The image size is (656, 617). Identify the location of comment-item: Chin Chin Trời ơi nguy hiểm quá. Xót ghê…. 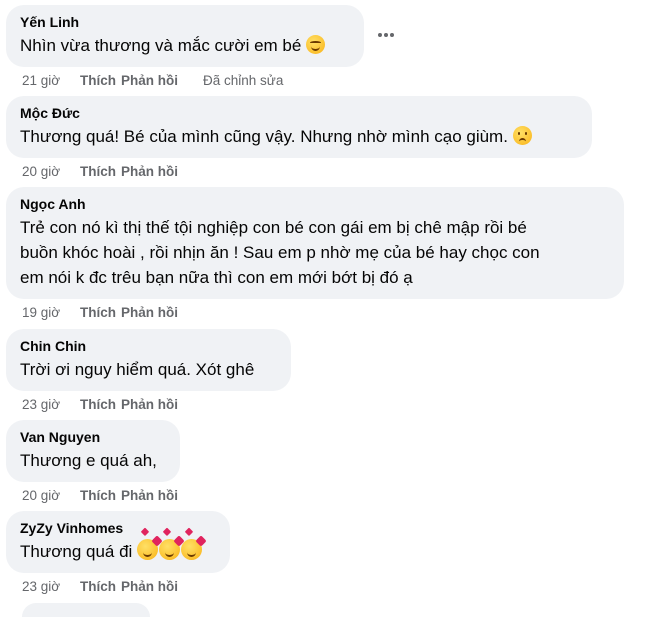
(328, 374).